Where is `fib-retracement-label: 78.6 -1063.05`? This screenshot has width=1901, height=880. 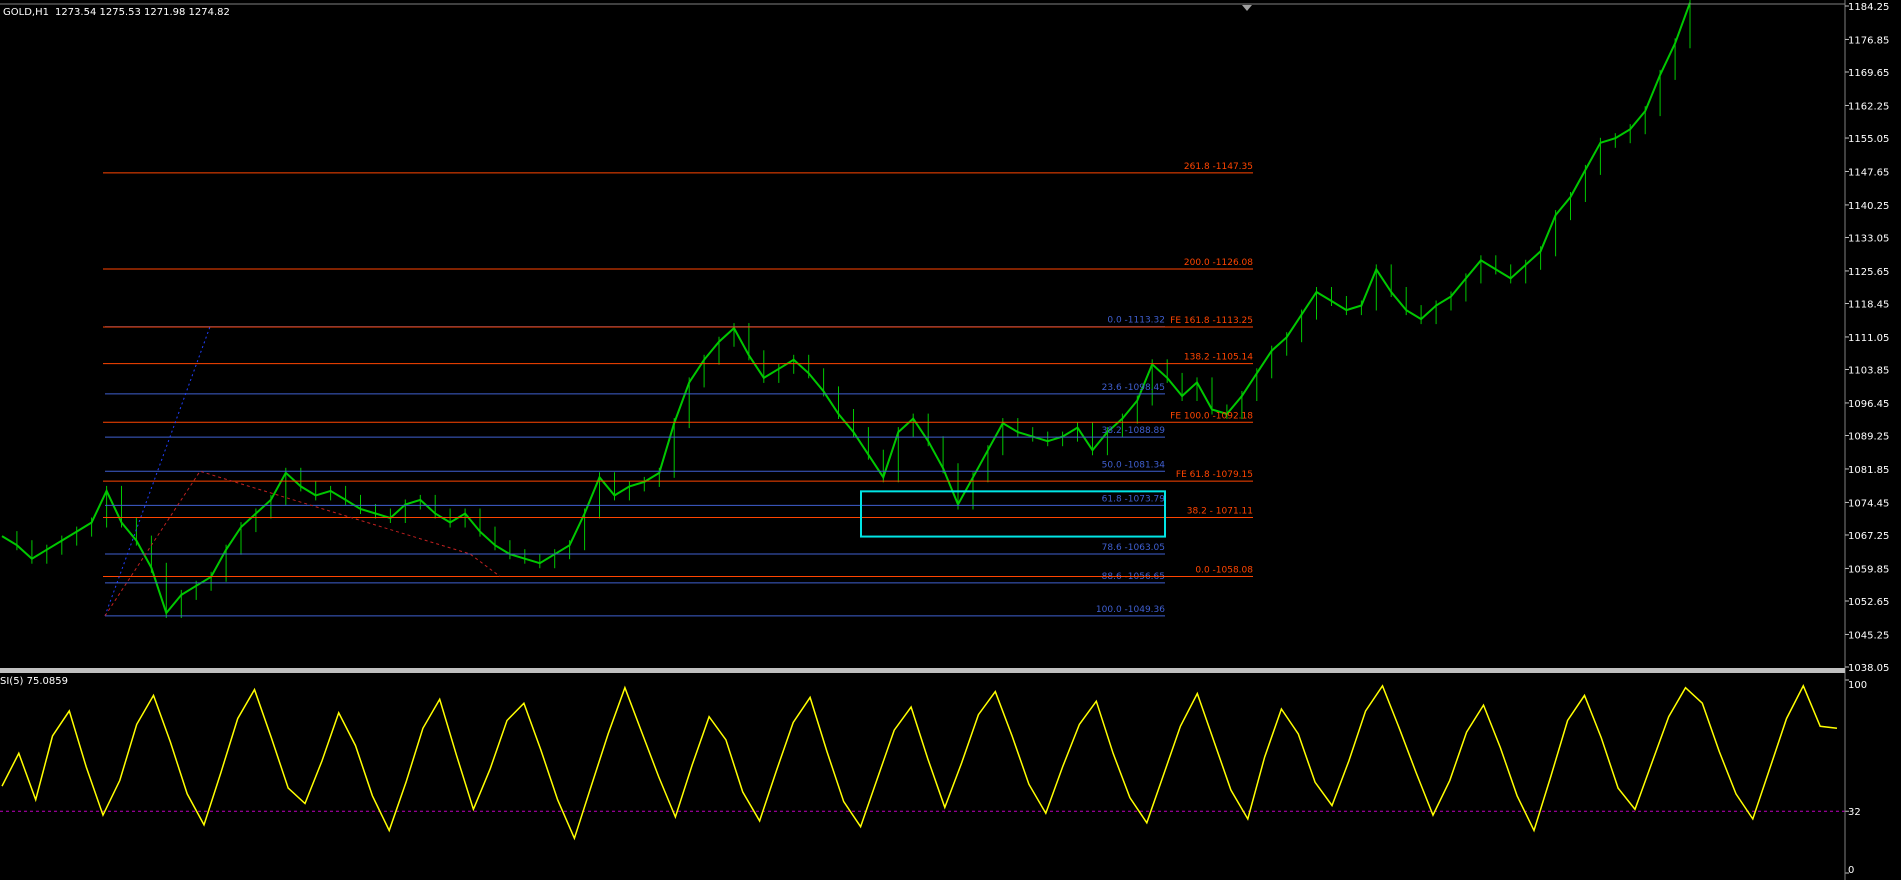 fib-retracement-label: 78.6 -1063.05 is located at coordinates (1133, 548).